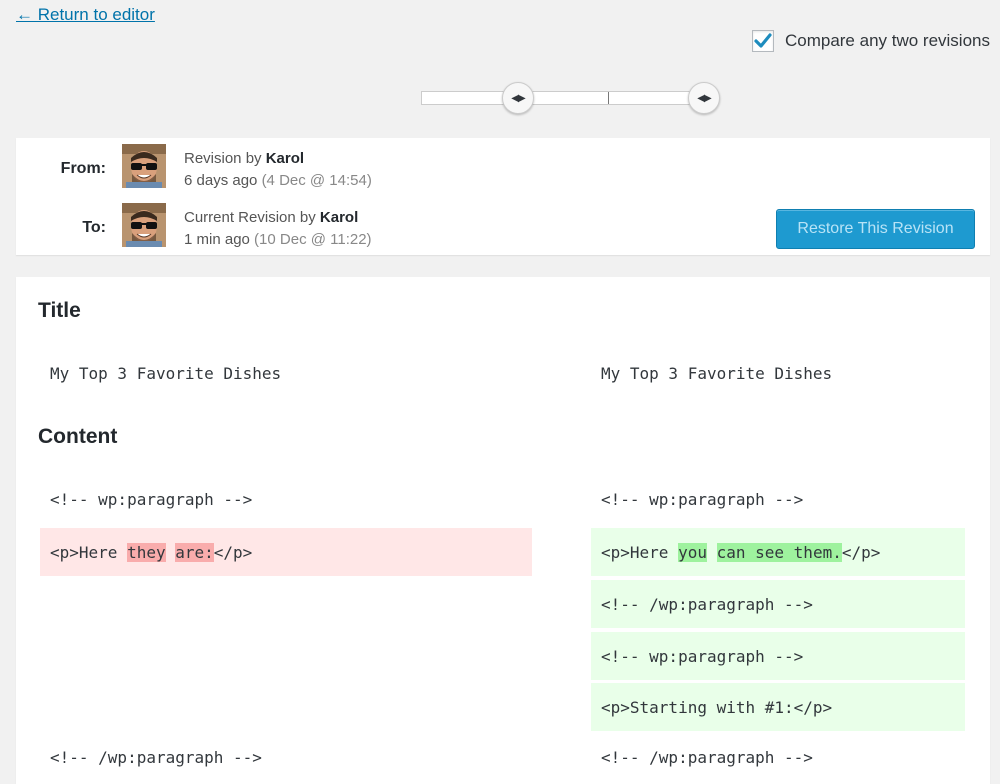 The height and width of the screenshot is (784, 1000). I want to click on added-word: can see them., so click(779, 552).